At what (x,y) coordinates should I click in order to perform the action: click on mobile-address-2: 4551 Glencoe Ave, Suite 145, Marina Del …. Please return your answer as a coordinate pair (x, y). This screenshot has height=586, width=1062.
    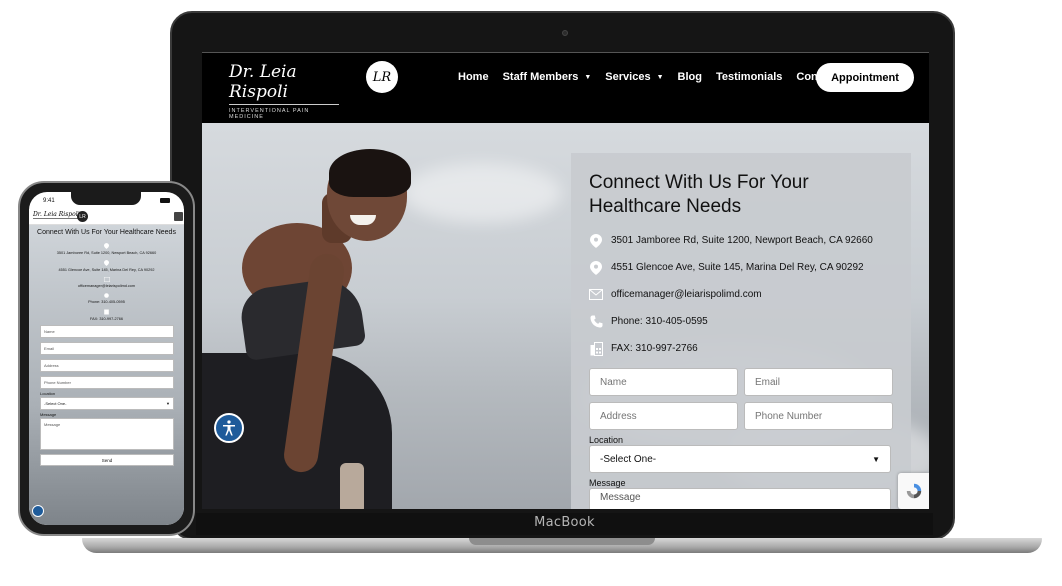
    Looking at the image, I should click on (106, 270).